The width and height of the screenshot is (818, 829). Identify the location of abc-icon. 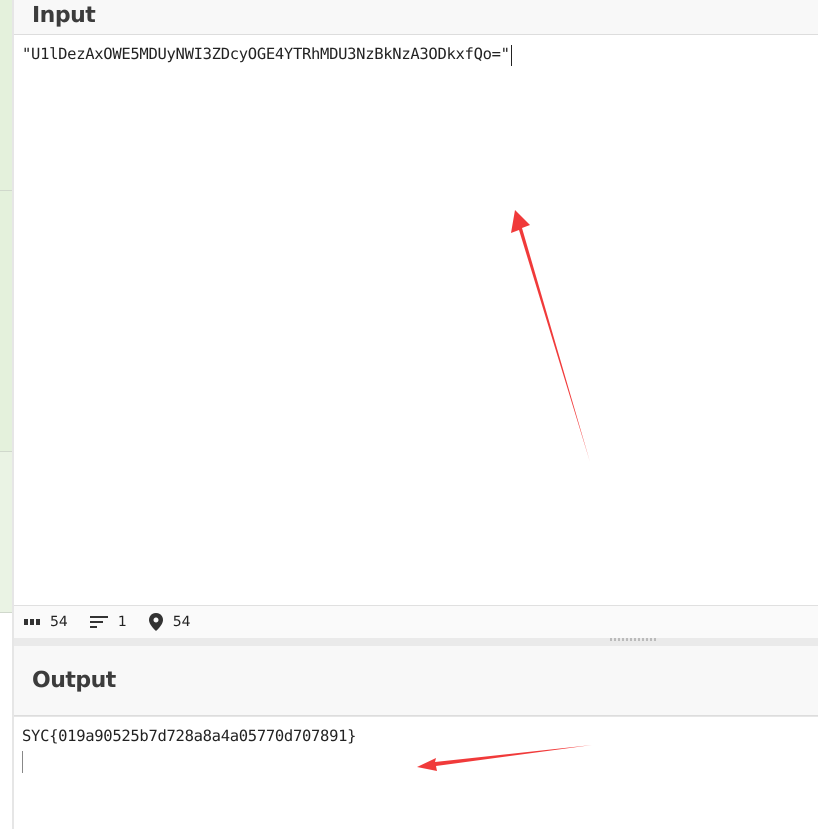
(32, 622).